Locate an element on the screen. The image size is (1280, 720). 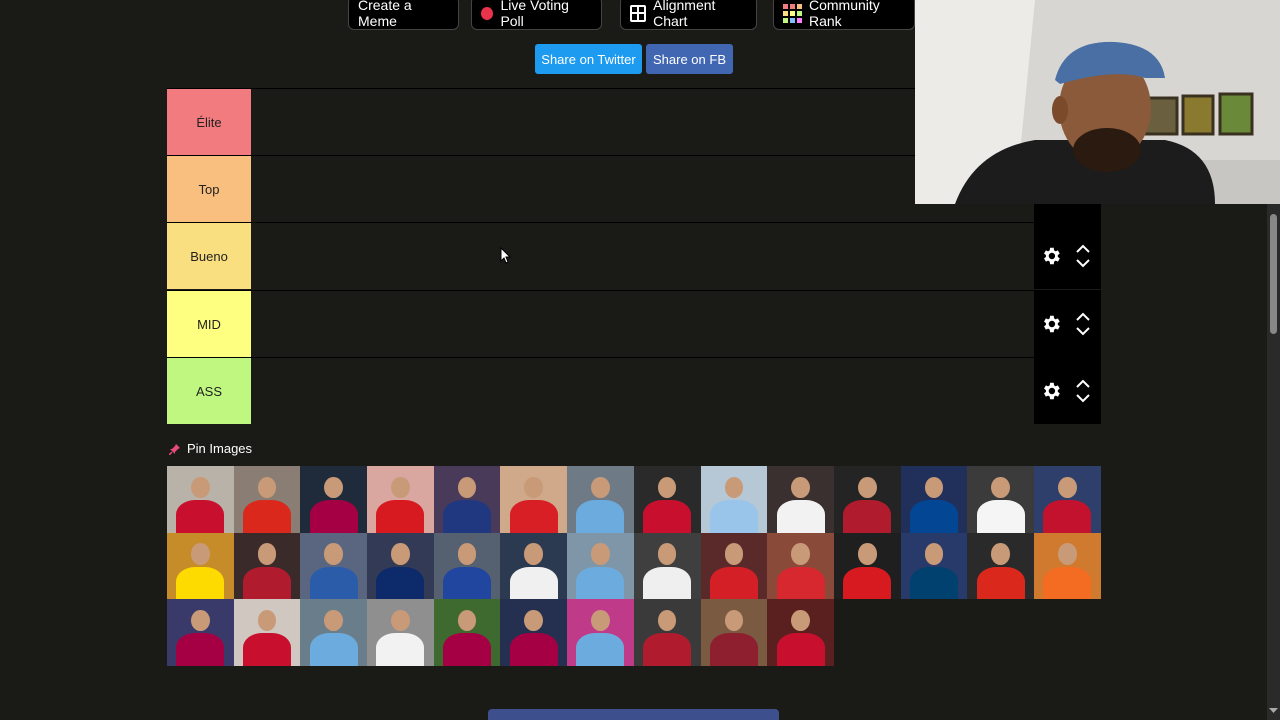
tier-label: ASS is located at coordinates (209, 391).